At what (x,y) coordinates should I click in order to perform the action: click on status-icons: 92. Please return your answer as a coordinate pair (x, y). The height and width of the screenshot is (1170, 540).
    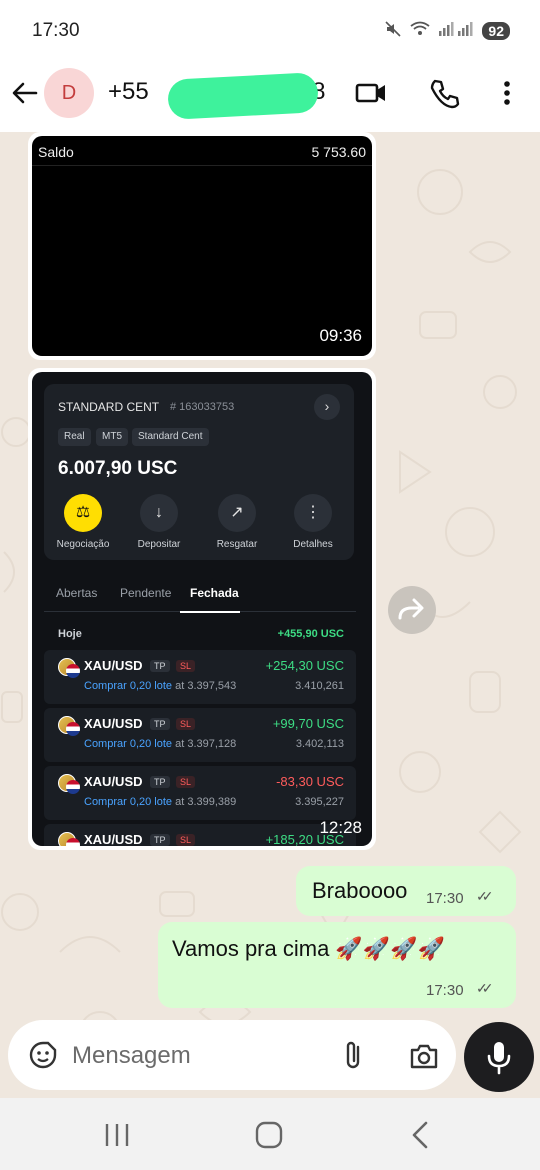
    Looking at the image, I should click on (447, 30).